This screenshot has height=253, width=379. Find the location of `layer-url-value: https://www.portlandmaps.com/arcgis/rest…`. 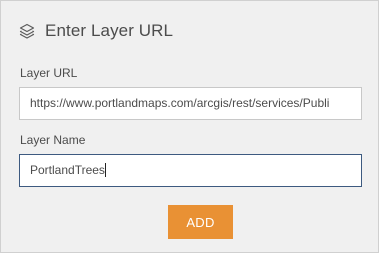

layer-url-value: https://www.portlandmaps.com/arcgis/rest… is located at coordinates (180, 103).